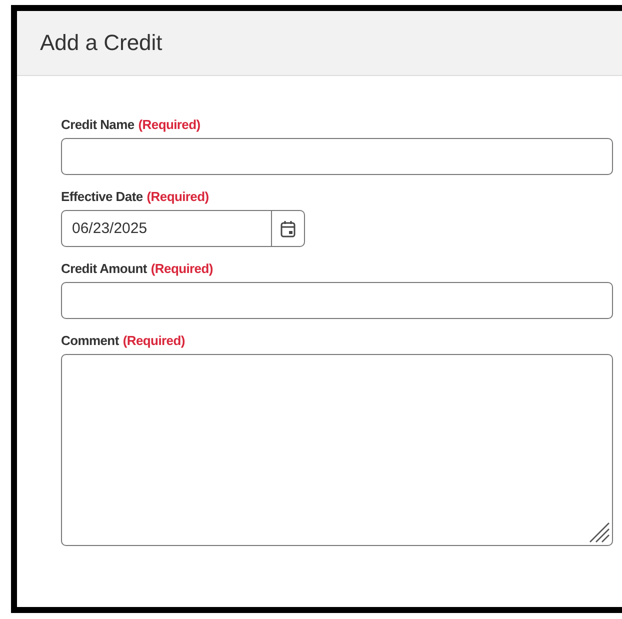 The image size is (622, 619). I want to click on calendar-button, so click(288, 228).